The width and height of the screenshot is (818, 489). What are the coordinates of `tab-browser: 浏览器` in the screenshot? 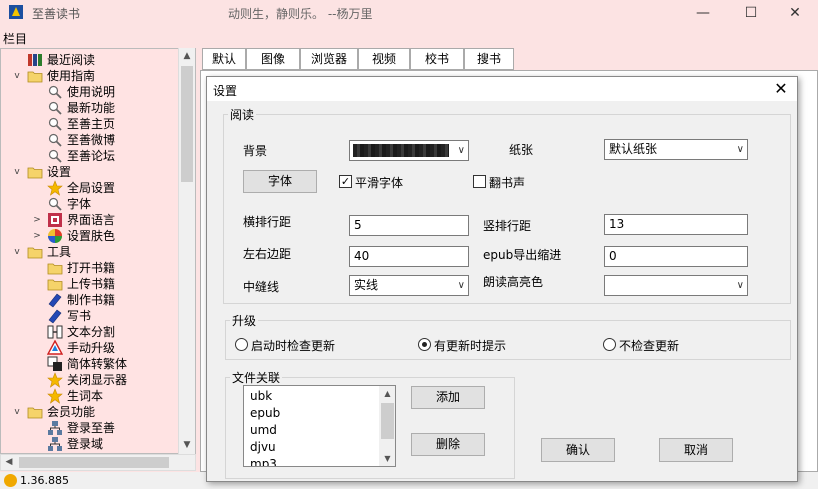 It's located at (329, 59).